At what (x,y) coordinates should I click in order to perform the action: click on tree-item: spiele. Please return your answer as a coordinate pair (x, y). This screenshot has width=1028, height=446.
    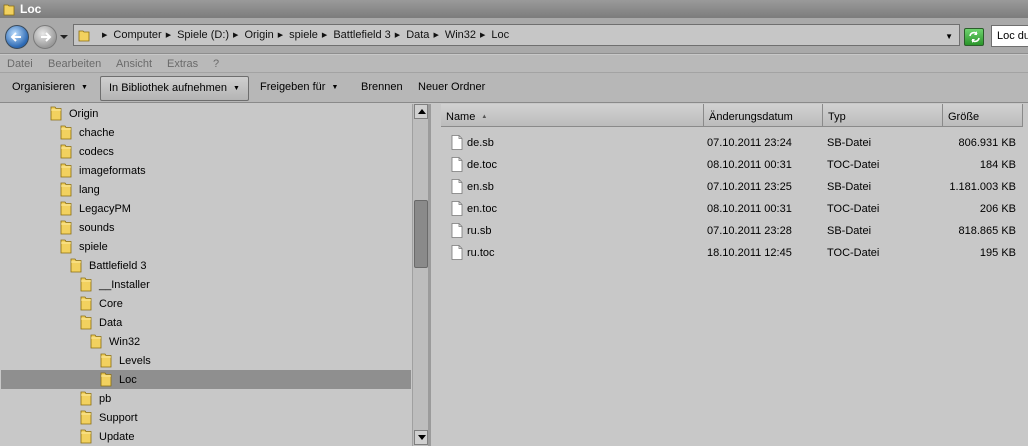
    Looking at the image, I should click on (84, 246).